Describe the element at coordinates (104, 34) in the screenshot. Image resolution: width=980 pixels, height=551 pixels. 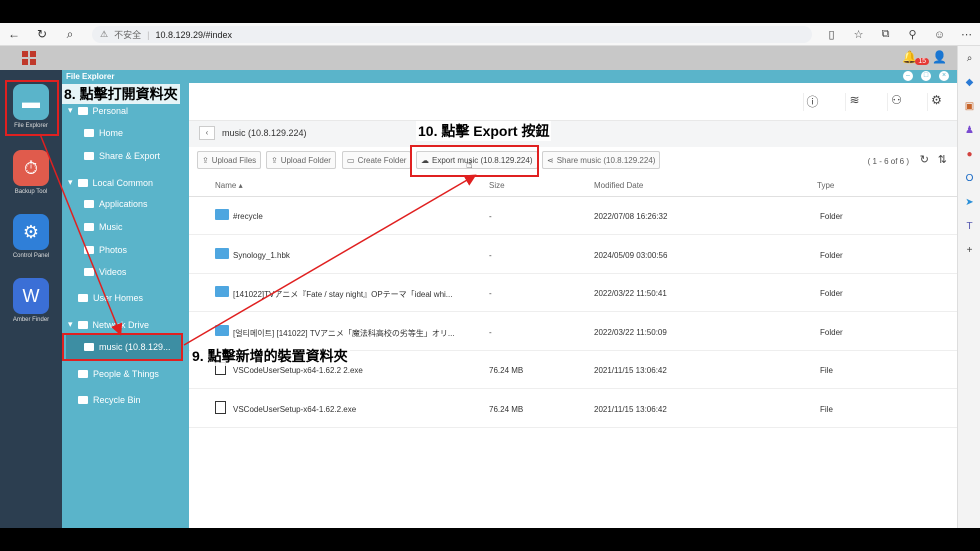
I see `warning-icon: ⚠` at that location.